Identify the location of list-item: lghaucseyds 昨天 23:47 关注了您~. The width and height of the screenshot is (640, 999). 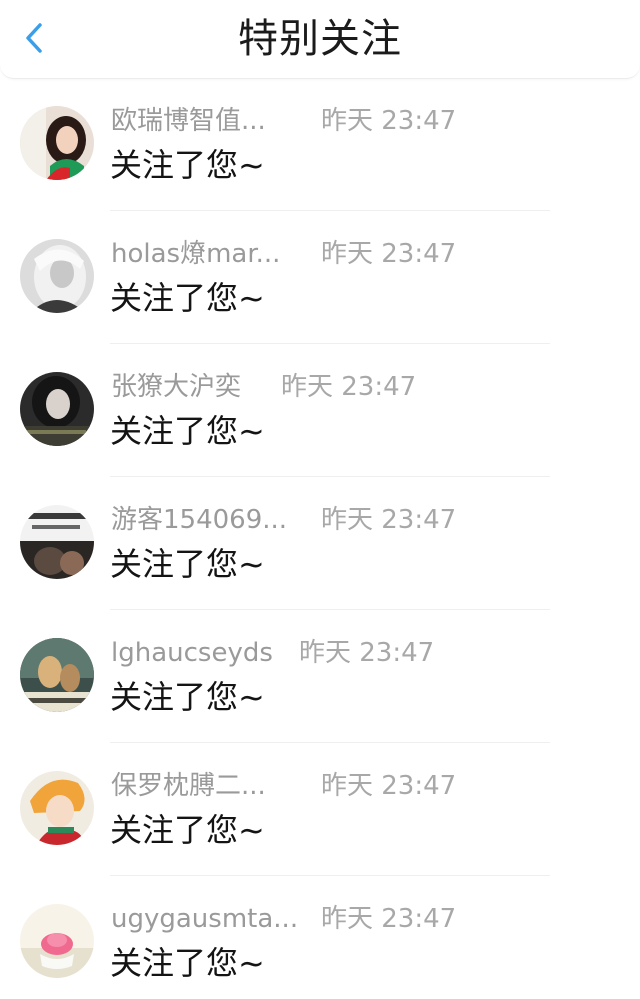
(320, 676).